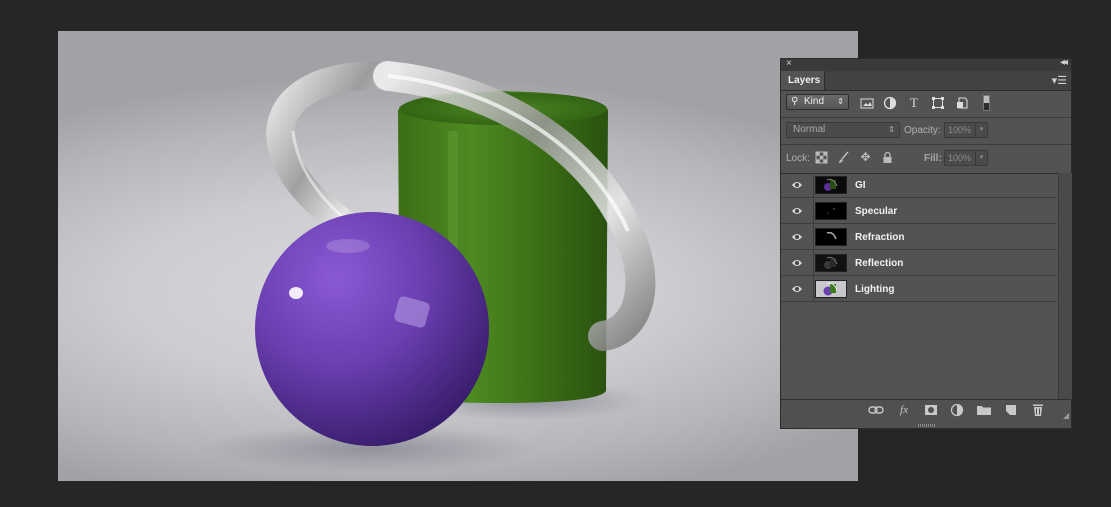 This screenshot has height=507, width=1111. Describe the element at coordinates (803, 80) in the screenshot. I see `tab-layers: Layers` at that location.